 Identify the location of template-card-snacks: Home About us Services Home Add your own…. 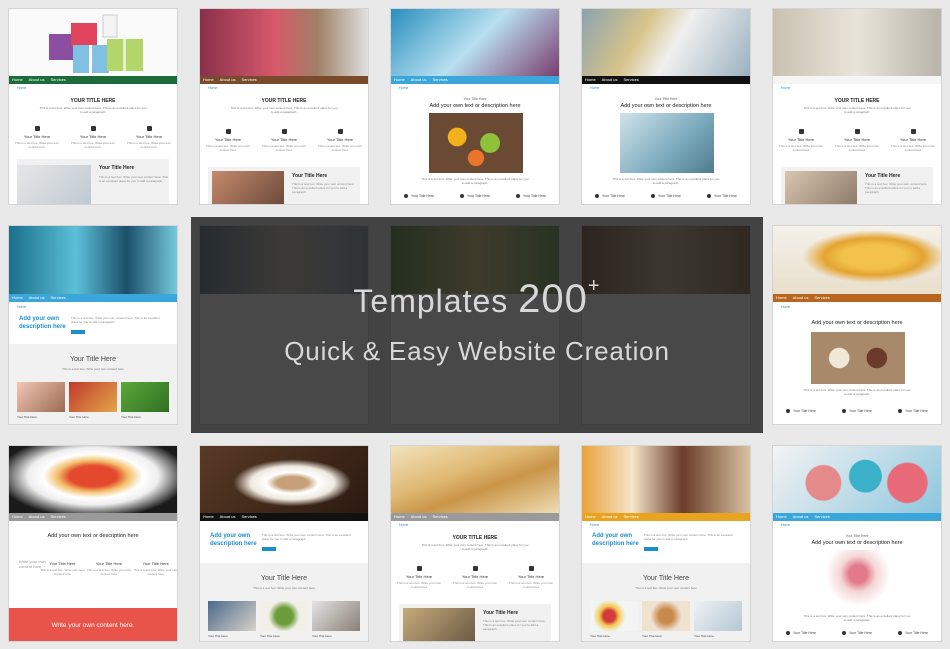
(857, 325).